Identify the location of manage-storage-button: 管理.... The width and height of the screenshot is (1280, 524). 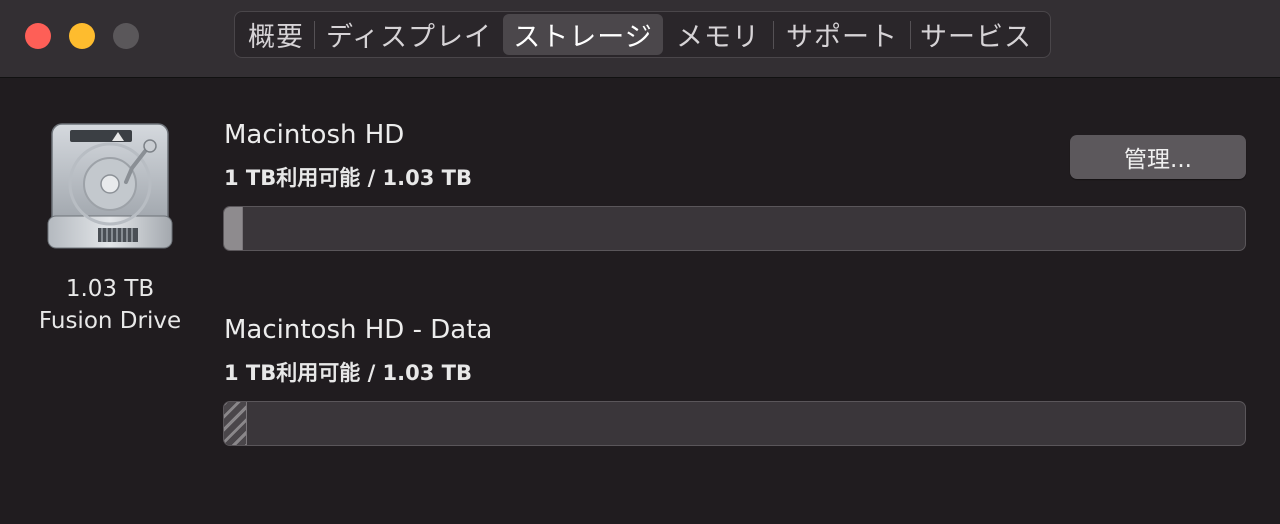
(1158, 157).